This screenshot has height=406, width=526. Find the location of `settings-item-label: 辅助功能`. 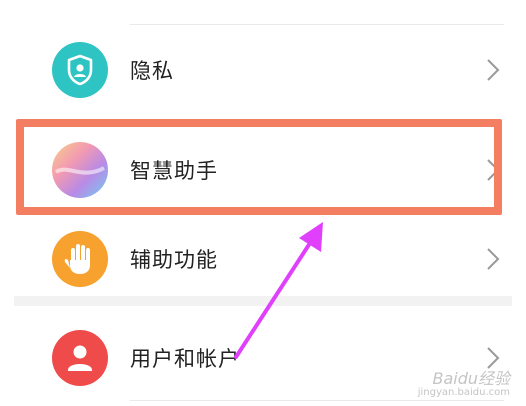

settings-item-label: 辅助功能 is located at coordinates (174, 260).